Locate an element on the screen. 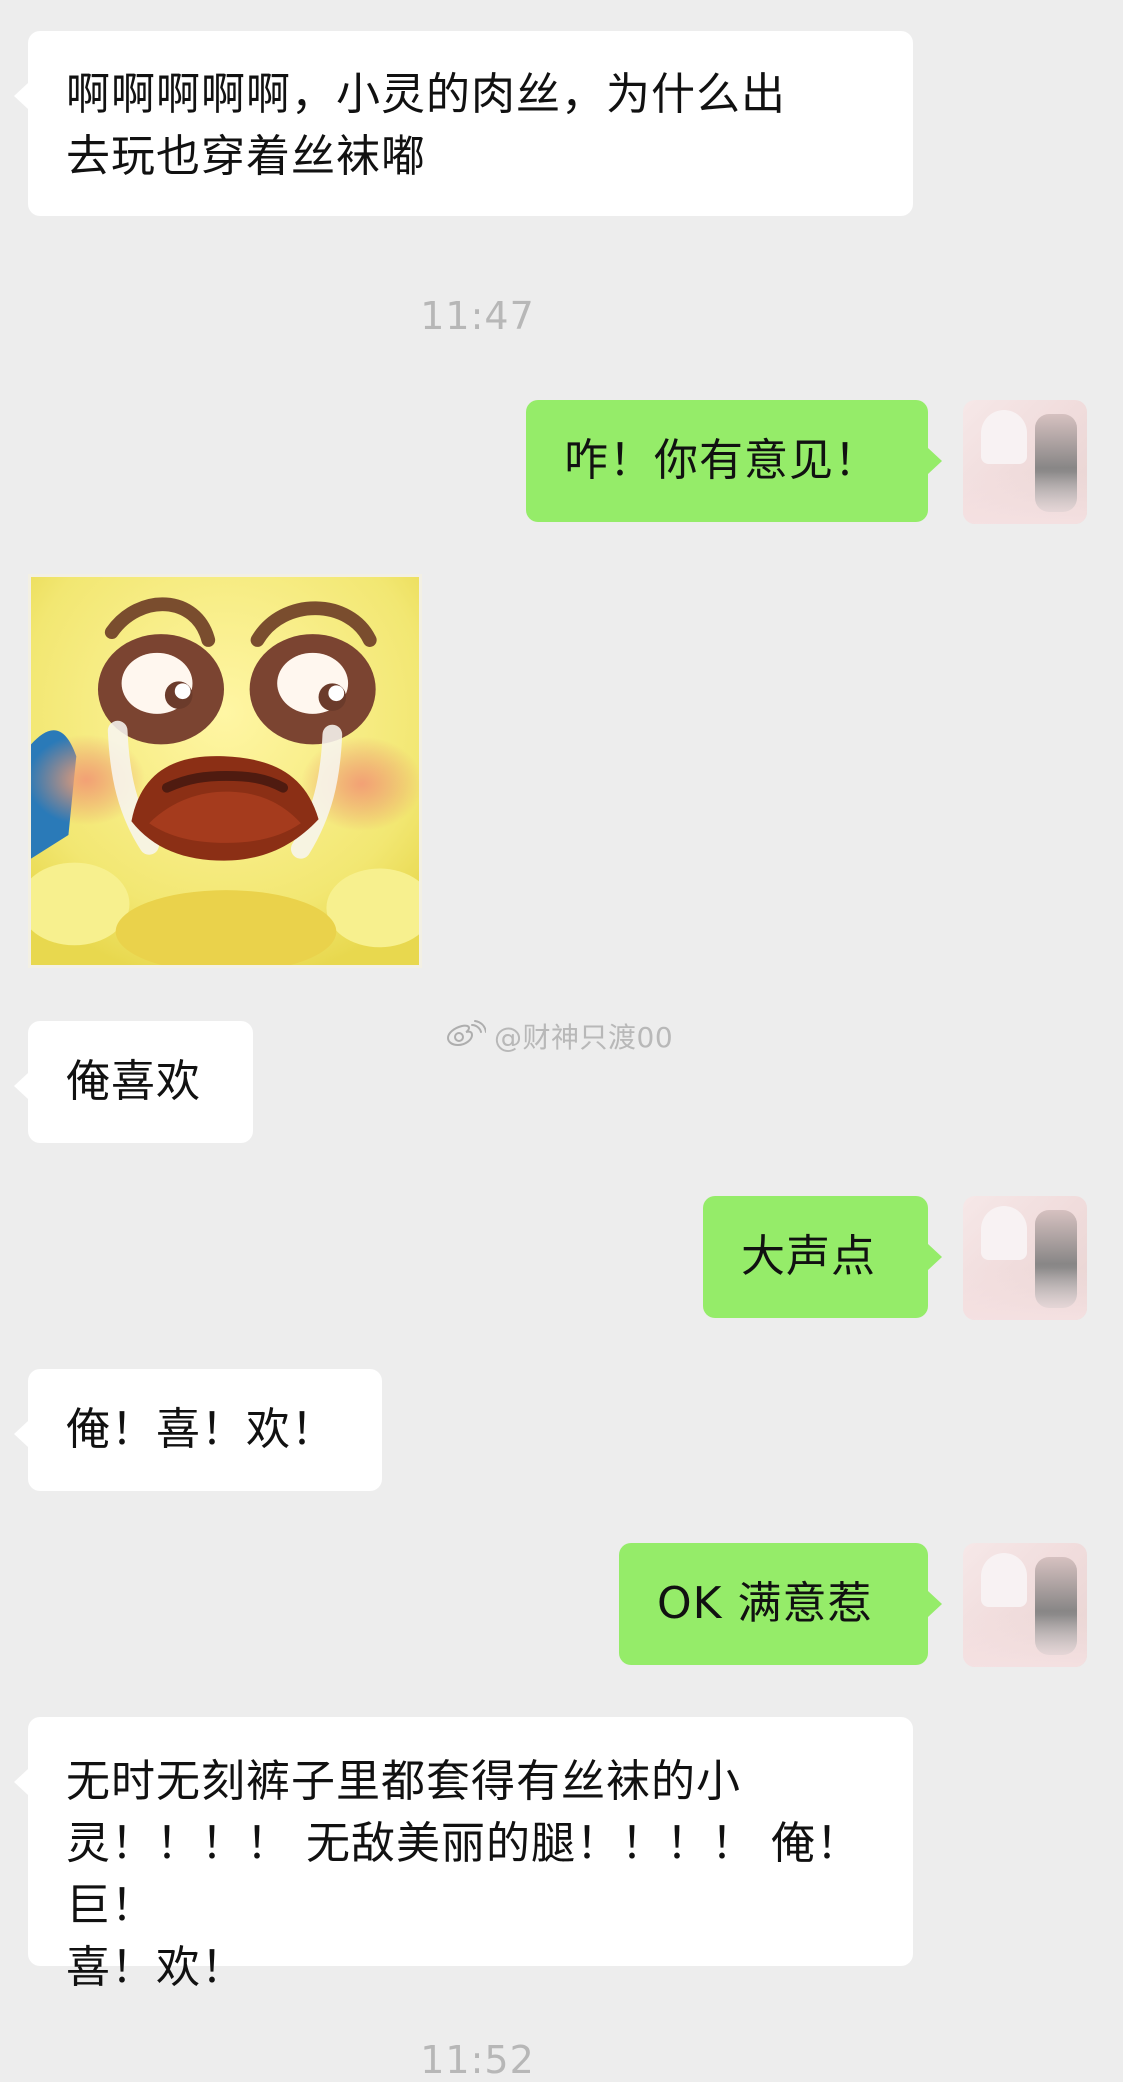 The height and width of the screenshot is (2082, 1123). message-bubble-outgoing: OK 满意惹 is located at coordinates (780, 1604).